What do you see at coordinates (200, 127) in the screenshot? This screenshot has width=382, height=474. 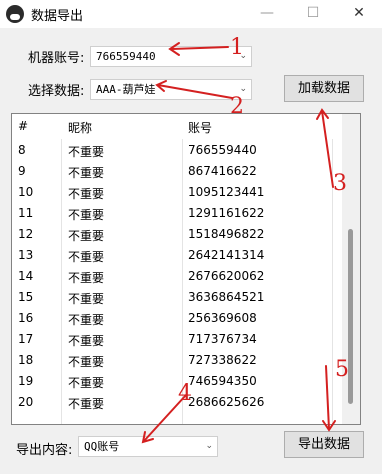 I see `header-account: 账号` at bounding box center [200, 127].